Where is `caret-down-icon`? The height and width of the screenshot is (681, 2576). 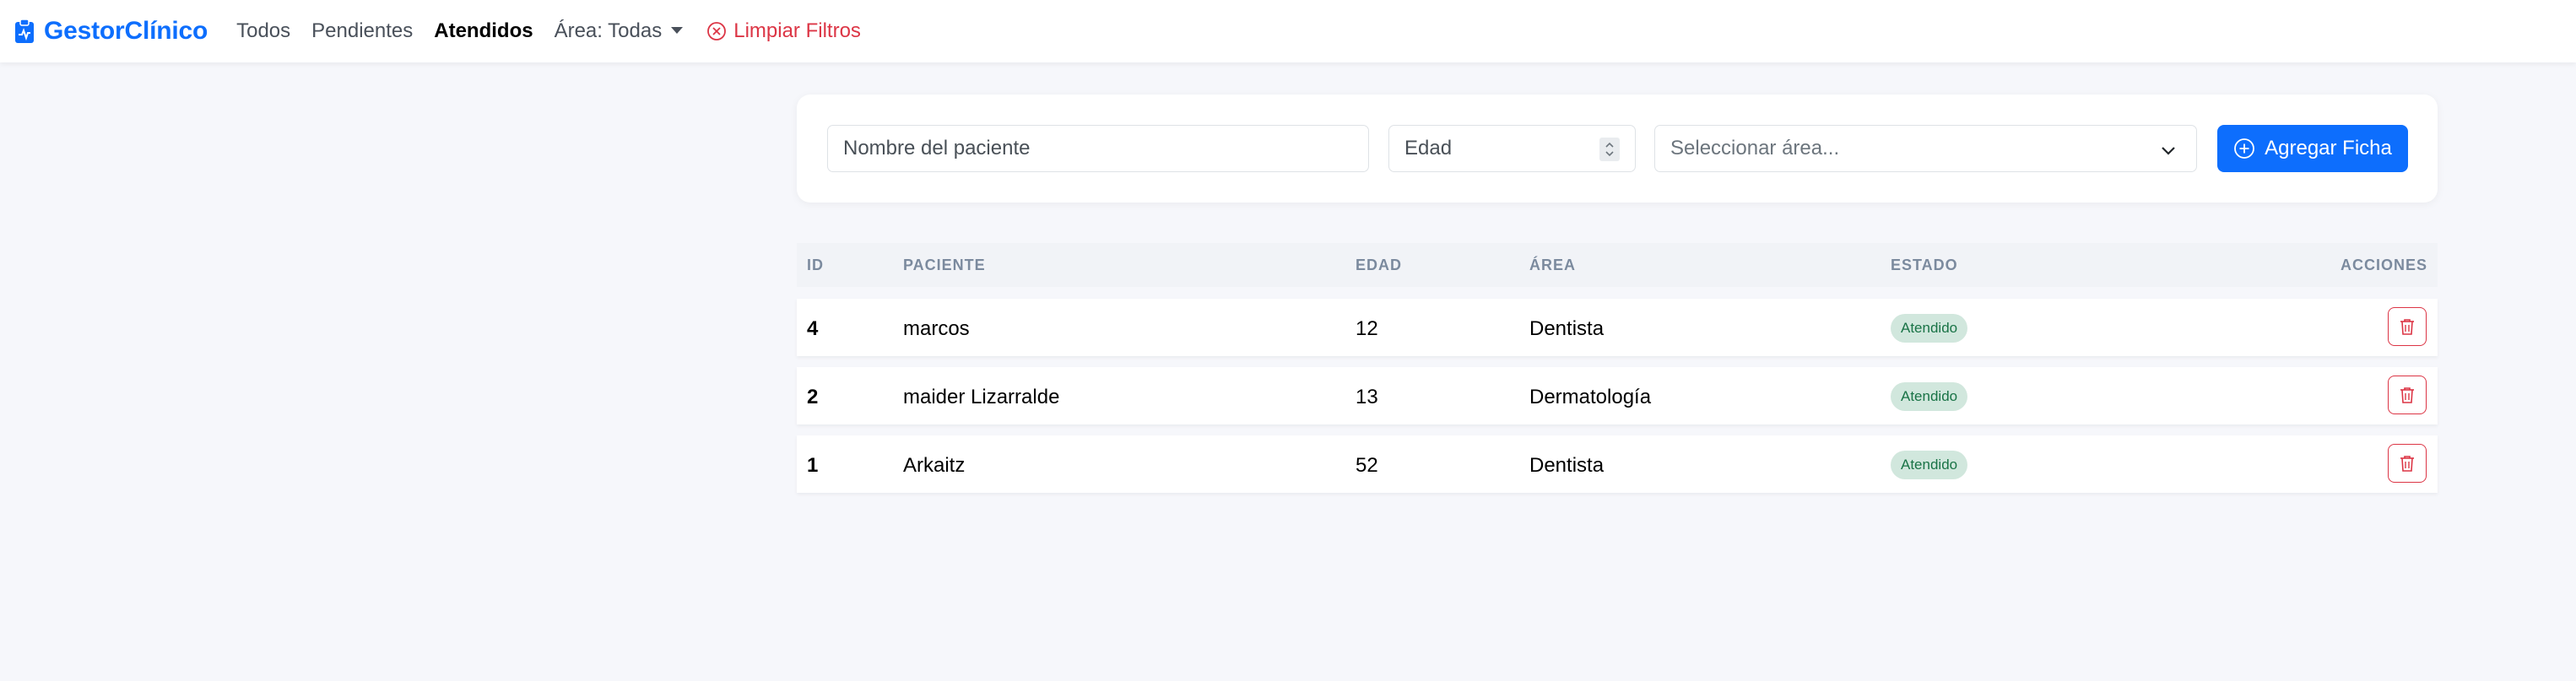
caret-down-icon is located at coordinates (677, 31).